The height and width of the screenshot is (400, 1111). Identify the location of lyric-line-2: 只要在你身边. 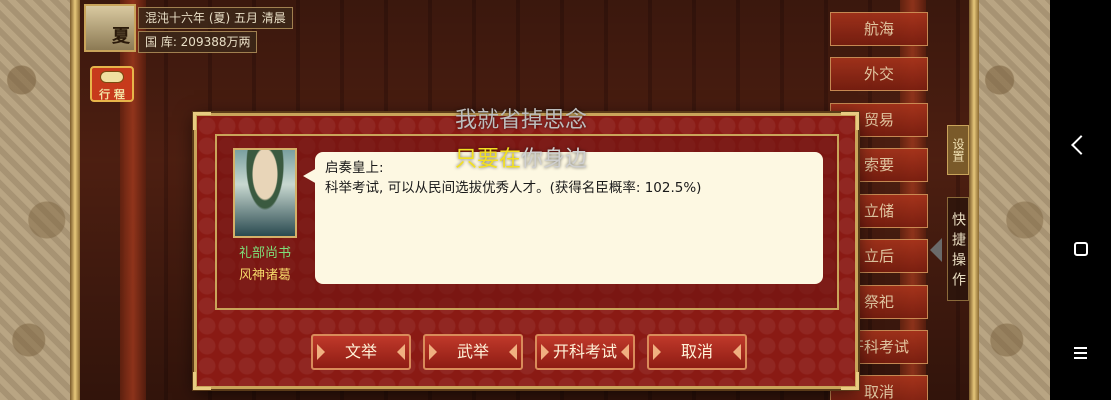
(521, 157).